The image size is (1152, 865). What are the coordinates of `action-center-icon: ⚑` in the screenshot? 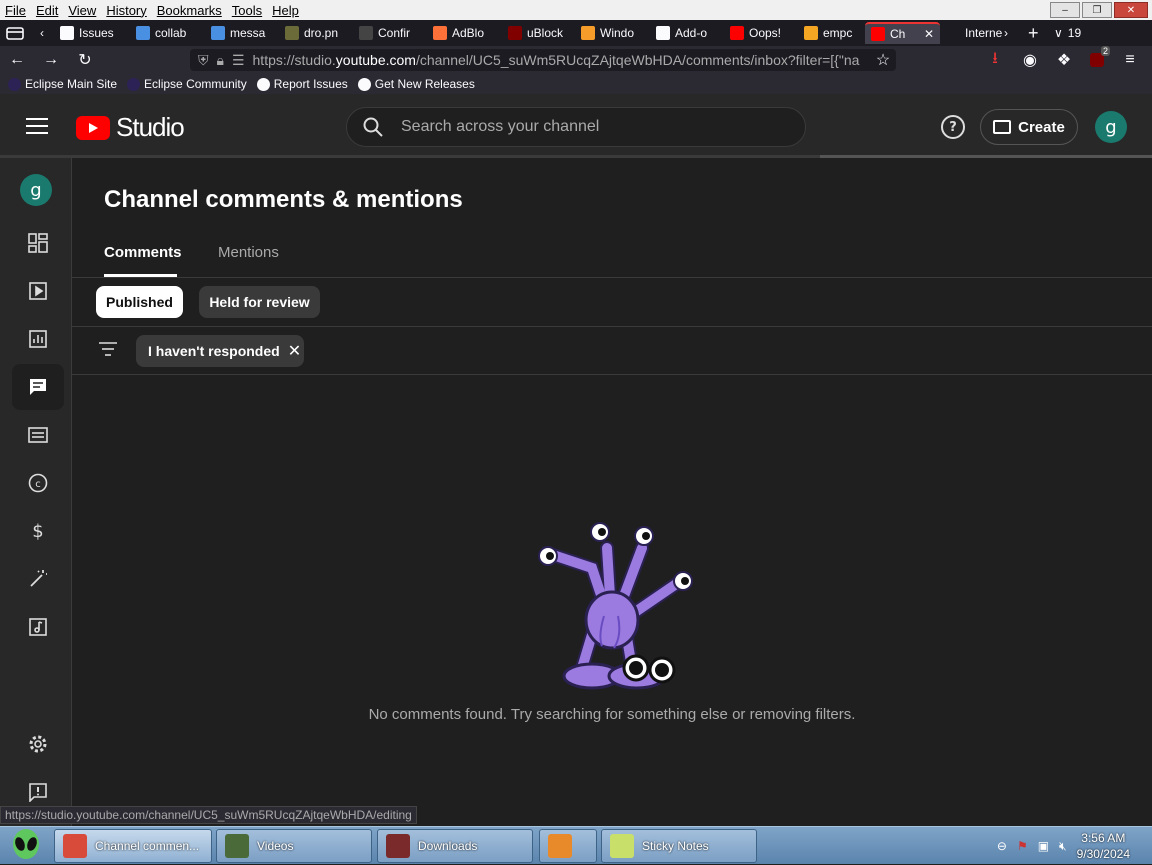 It's located at (1022, 846).